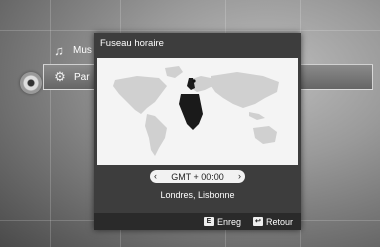 The height and width of the screenshot is (247, 380). What do you see at coordinates (82, 77) in the screenshot?
I see `menu-item-label: Par` at bounding box center [82, 77].